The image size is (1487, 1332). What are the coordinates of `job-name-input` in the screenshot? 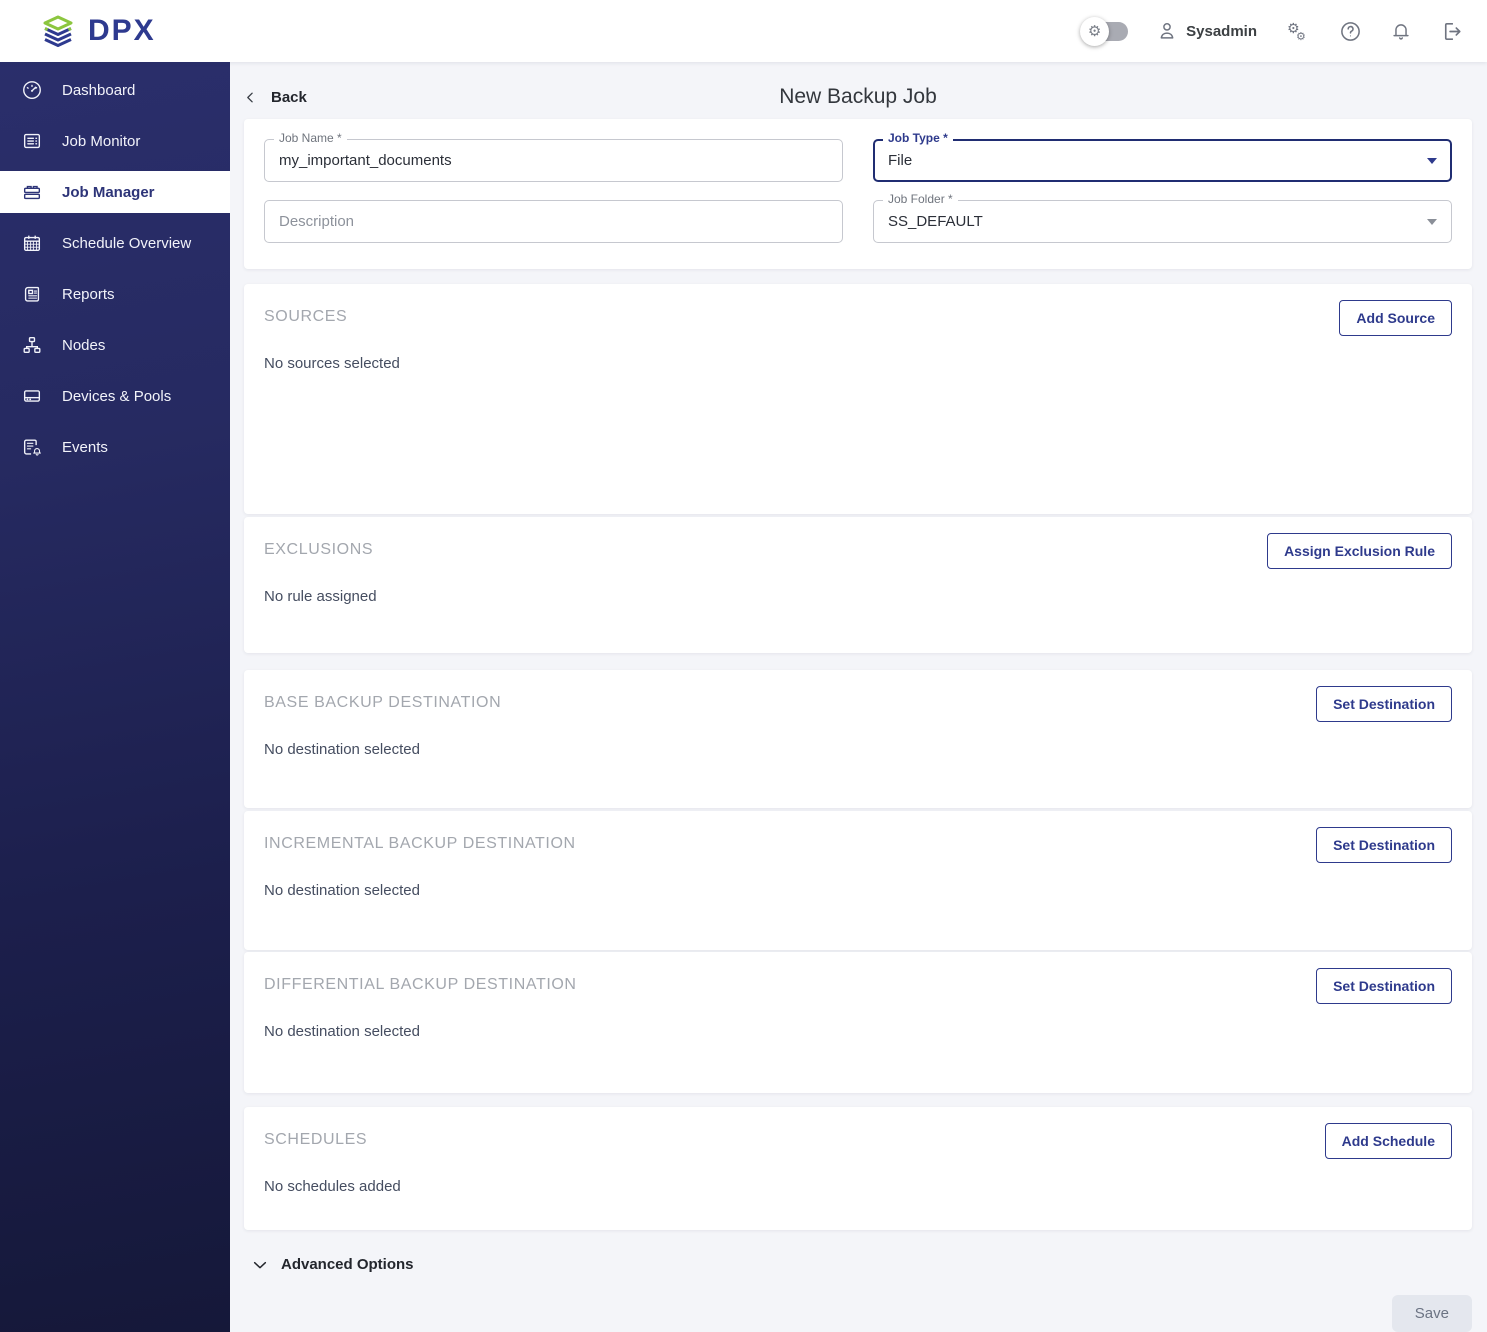 It's located at (553, 160).